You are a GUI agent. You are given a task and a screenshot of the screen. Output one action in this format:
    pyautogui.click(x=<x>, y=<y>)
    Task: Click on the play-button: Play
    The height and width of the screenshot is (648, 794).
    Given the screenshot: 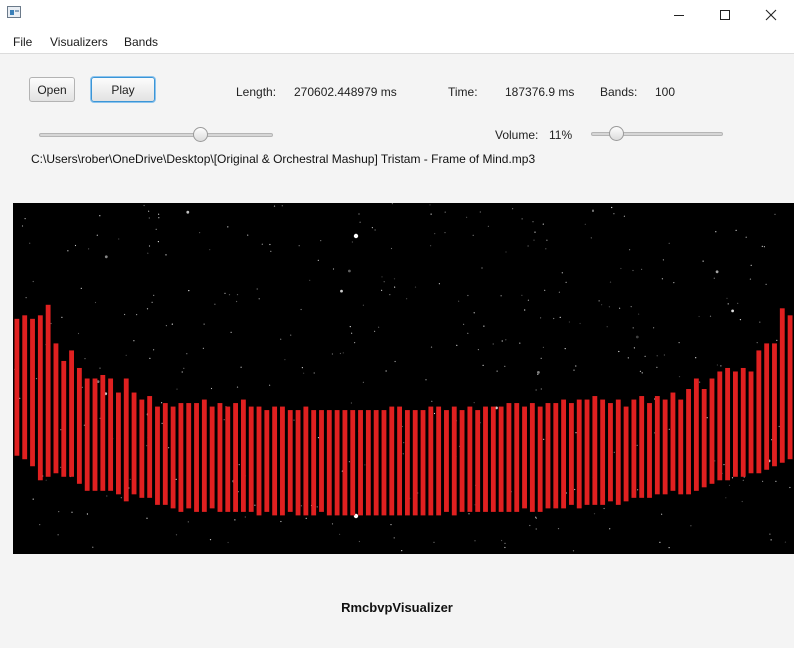 What is the action you would take?
    pyautogui.click(x=123, y=89)
    